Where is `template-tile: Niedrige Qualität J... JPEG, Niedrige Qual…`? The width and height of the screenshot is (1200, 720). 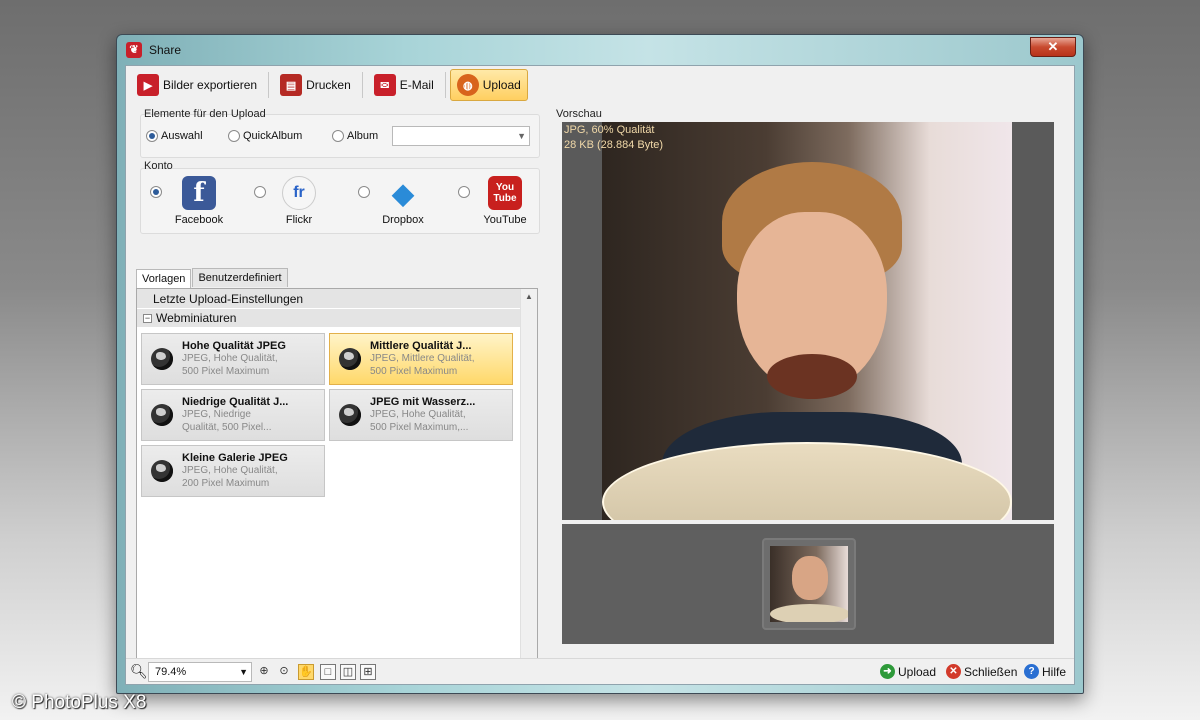 template-tile: Niedrige Qualität J... JPEG, Niedrige Qual… is located at coordinates (233, 415).